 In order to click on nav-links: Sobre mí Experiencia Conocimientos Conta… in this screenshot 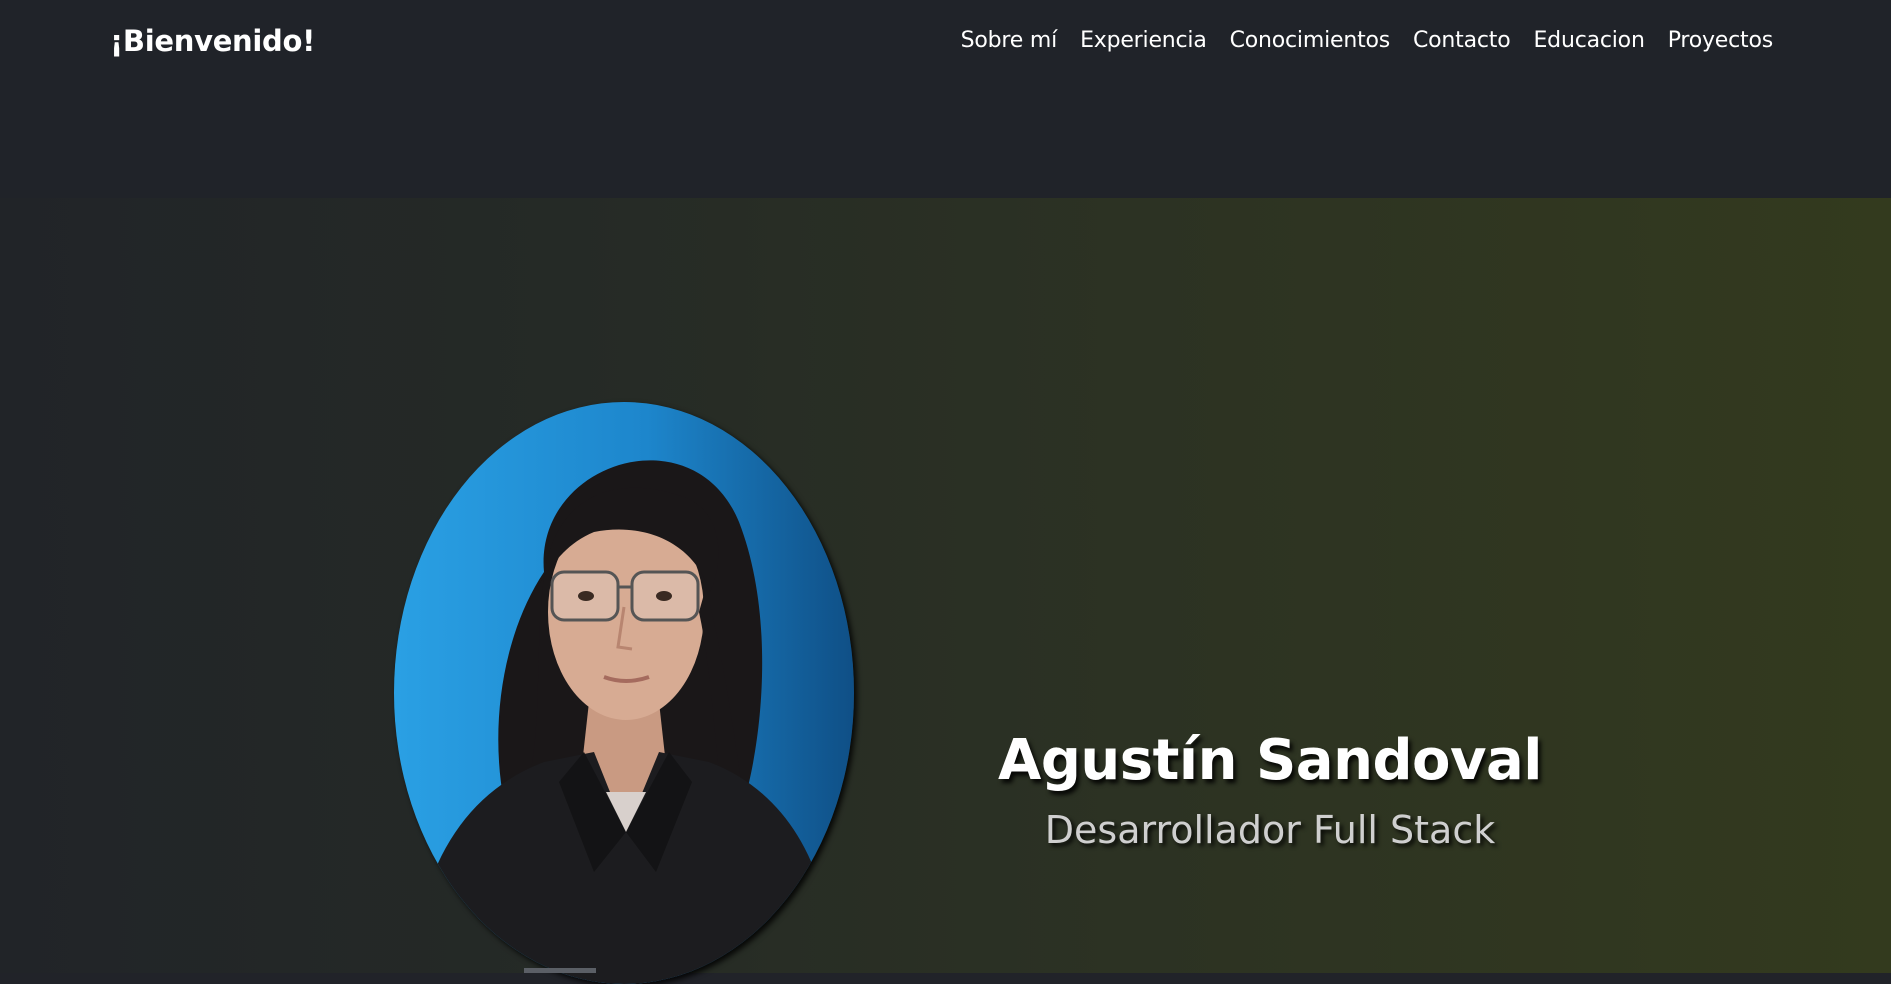, I will do `click(1367, 40)`.